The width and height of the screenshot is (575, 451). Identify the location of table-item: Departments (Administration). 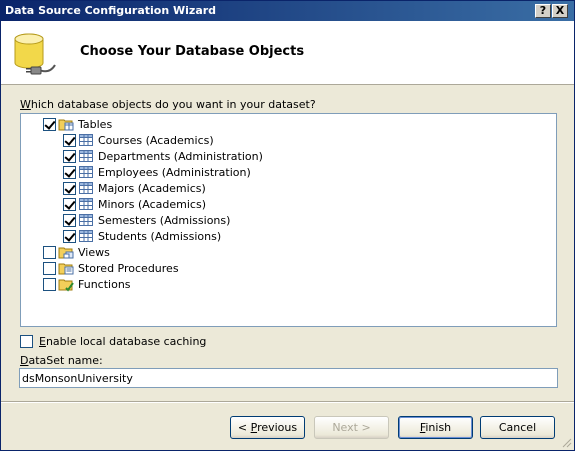
(163, 156).